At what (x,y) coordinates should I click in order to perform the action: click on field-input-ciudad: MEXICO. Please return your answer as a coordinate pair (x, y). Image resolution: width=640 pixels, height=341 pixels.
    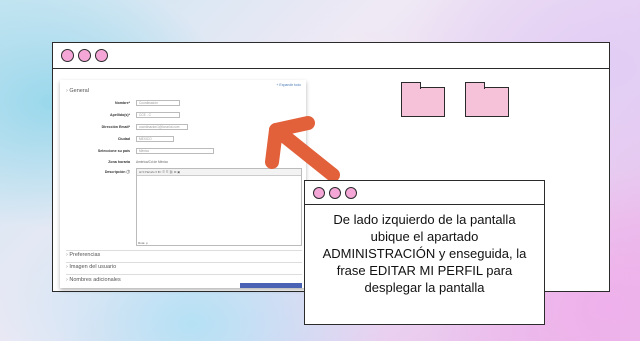
    Looking at the image, I should click on (155, 139).